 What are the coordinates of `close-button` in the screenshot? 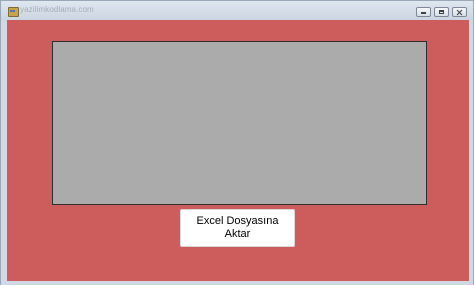 It's located at (459, 12).